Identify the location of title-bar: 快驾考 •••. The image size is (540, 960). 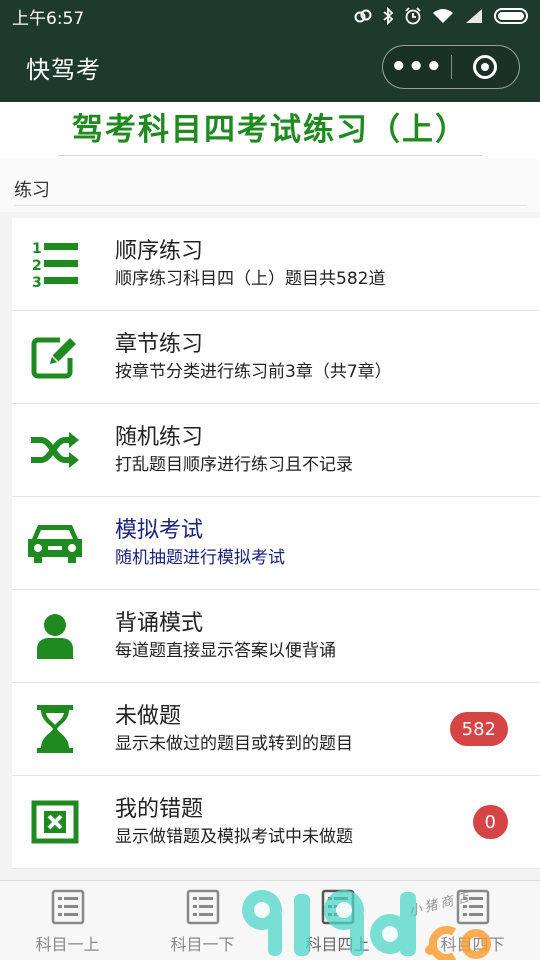
(270, 67).